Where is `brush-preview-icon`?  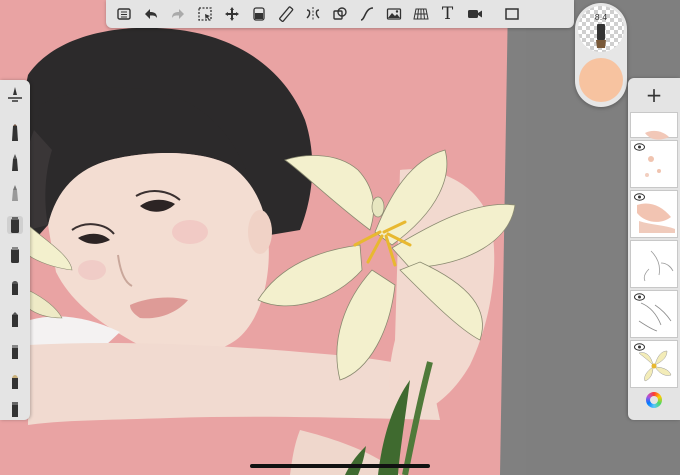
brush-preview-icon is located at coordinates (601, 36).